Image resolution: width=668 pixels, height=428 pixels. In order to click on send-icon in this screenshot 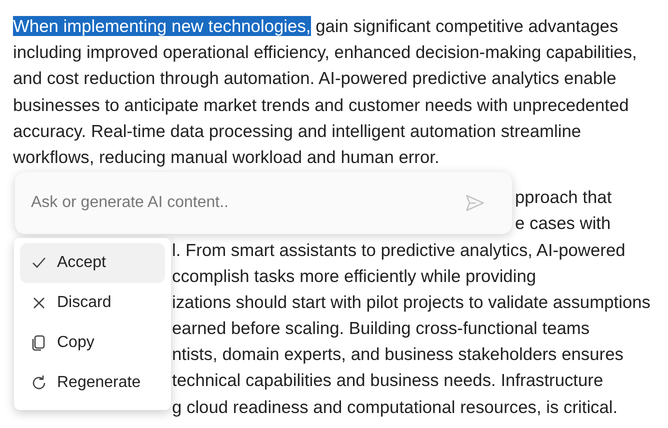, I will do `click(475, 203)`.